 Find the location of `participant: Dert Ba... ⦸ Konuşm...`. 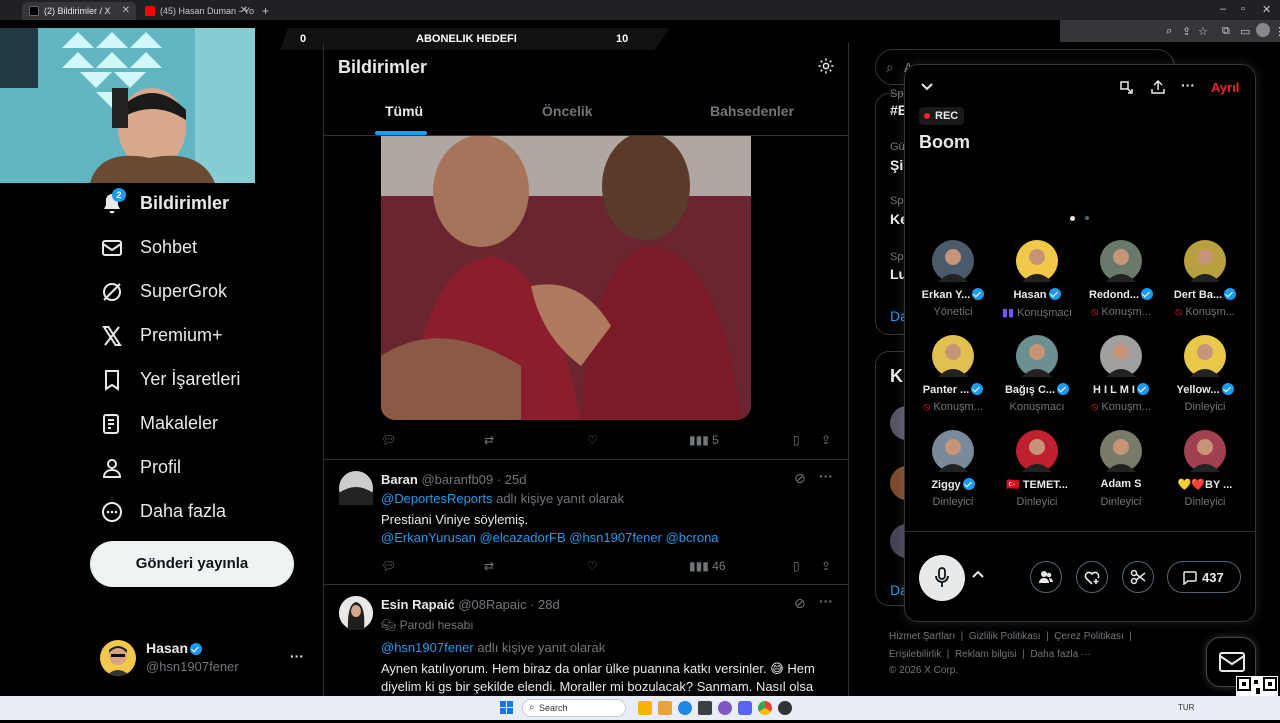

participant: Dert Ba... ⦸ Konuşm... is located at coordinates (1205, 285).